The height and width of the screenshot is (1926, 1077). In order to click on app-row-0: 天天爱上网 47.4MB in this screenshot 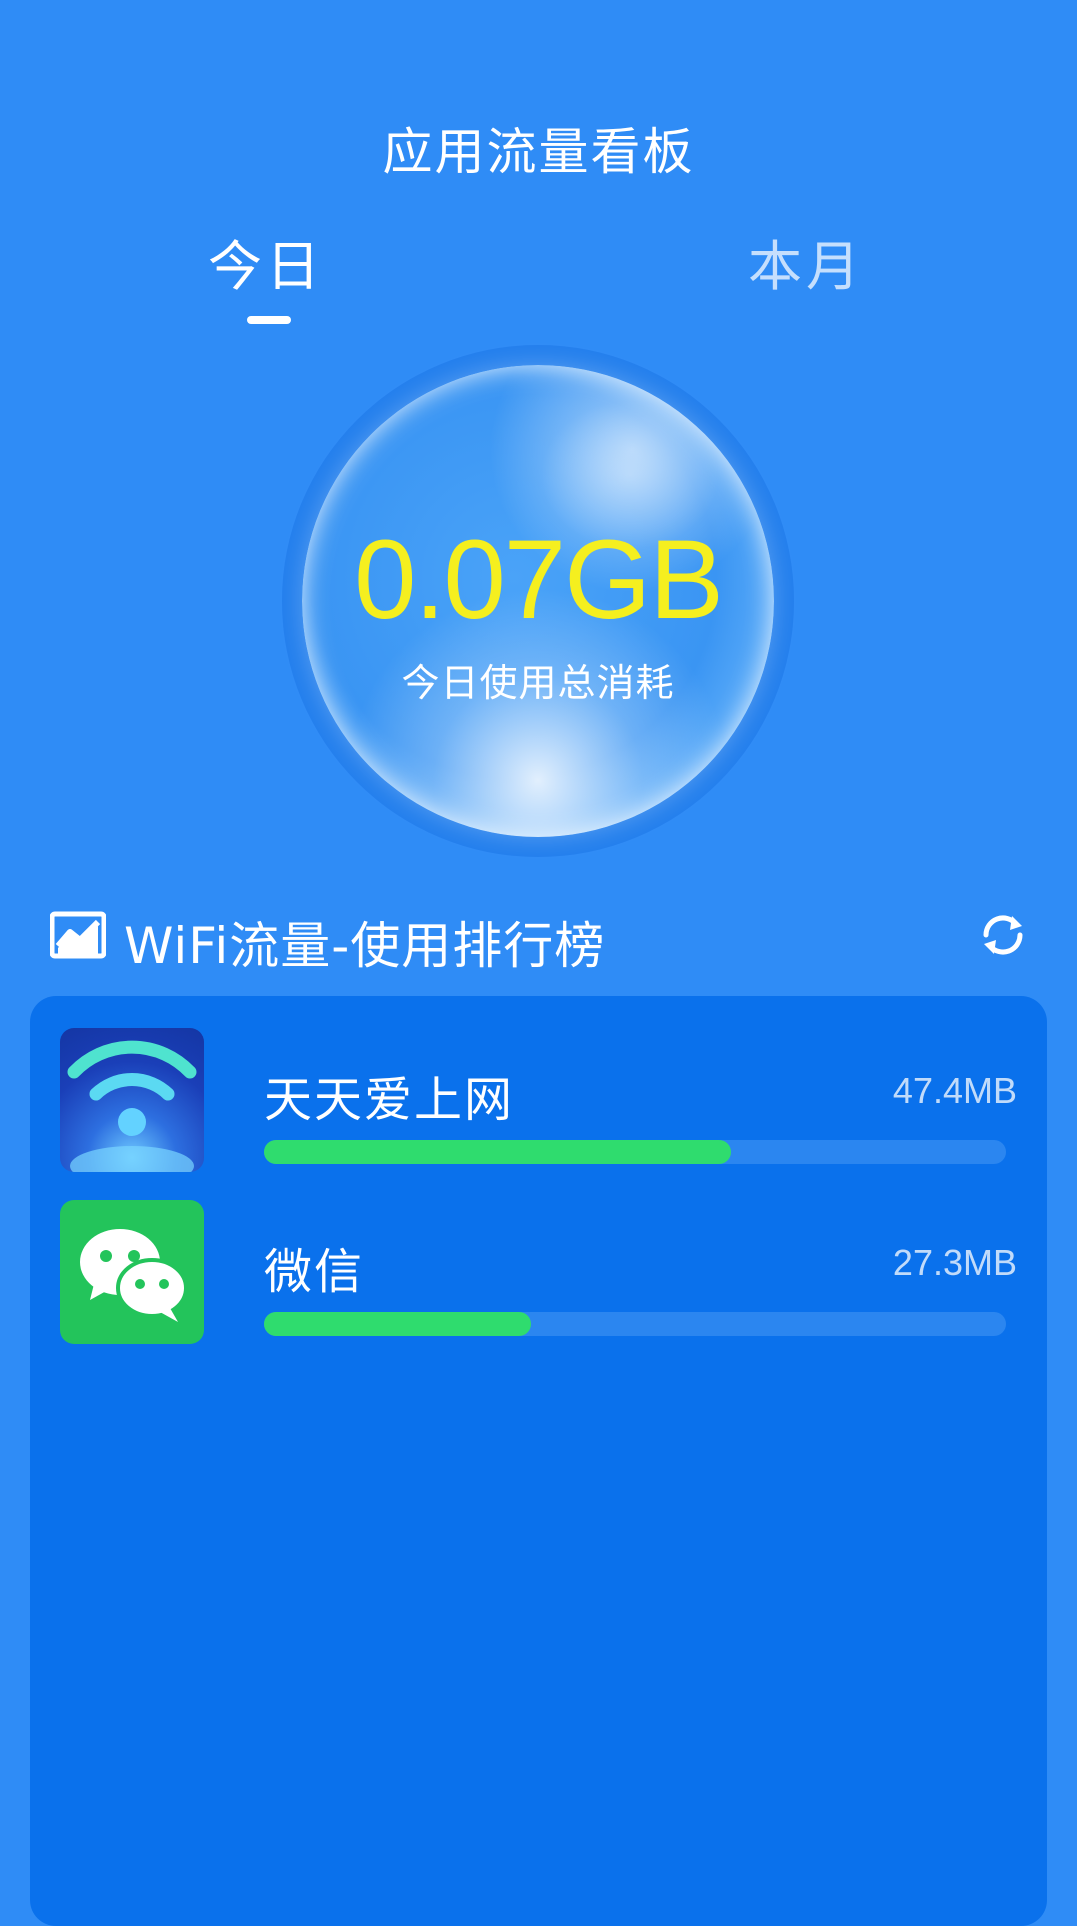, I will do `click(538, 1103)`.